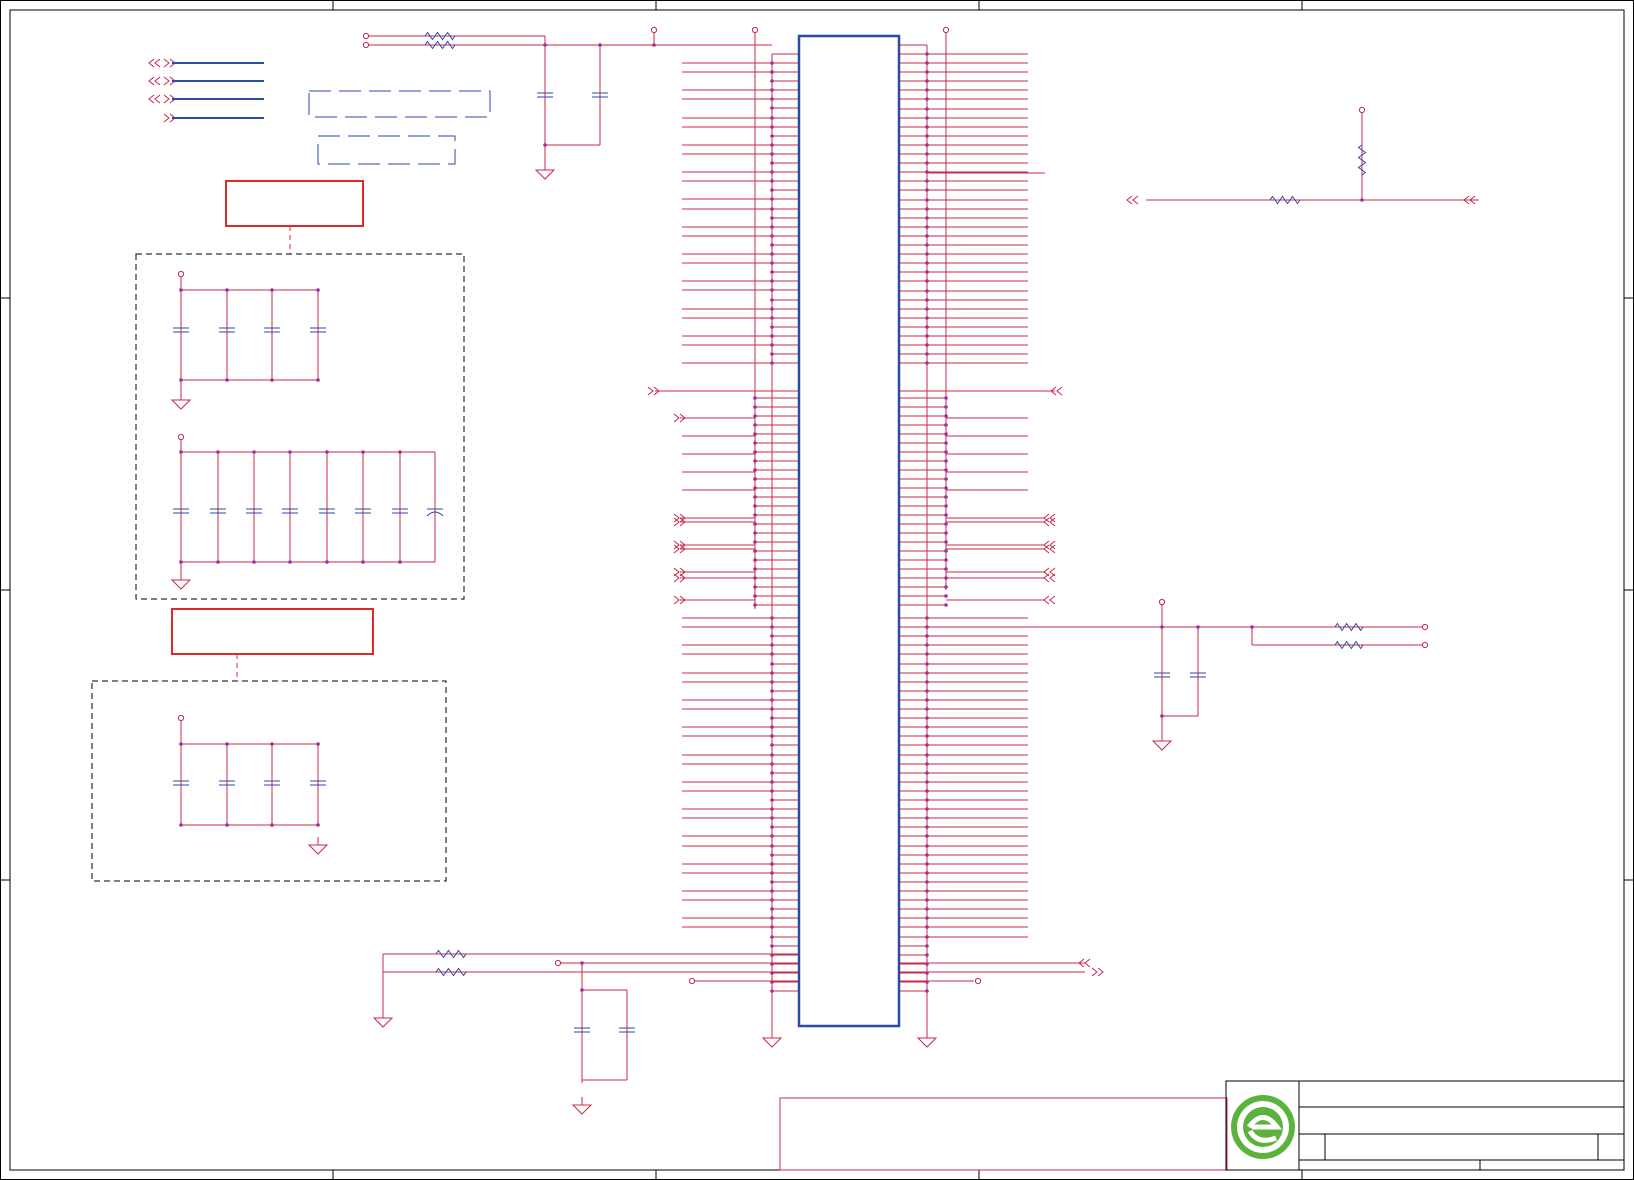 The image size is (1634, 1180). What do you see at coordinates (1263, 1127) in the screenshot?
I see `green-e-logo-icon` at bounding box center [1263, 1127].